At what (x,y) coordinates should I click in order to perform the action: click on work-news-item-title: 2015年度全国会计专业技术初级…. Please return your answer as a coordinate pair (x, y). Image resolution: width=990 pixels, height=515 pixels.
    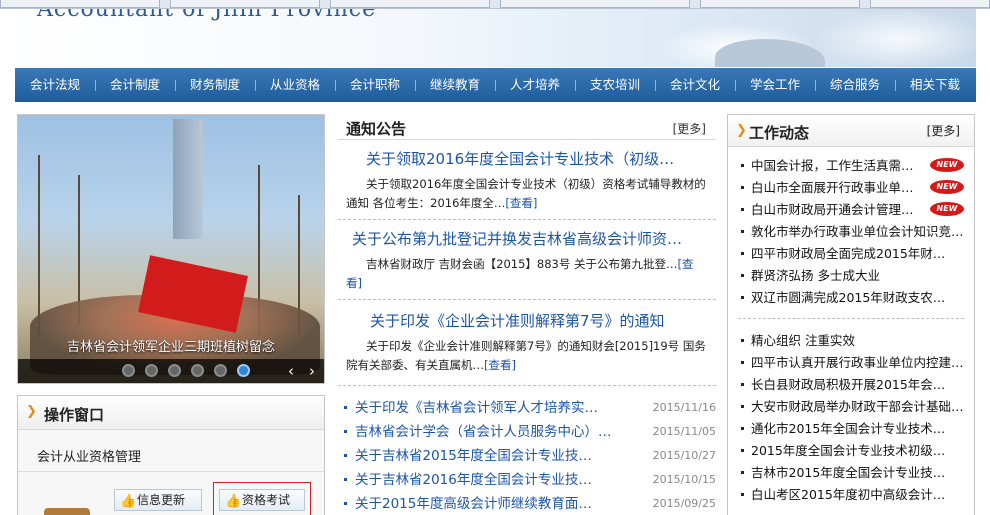
    Looking at the image, I should click on (848, 451).